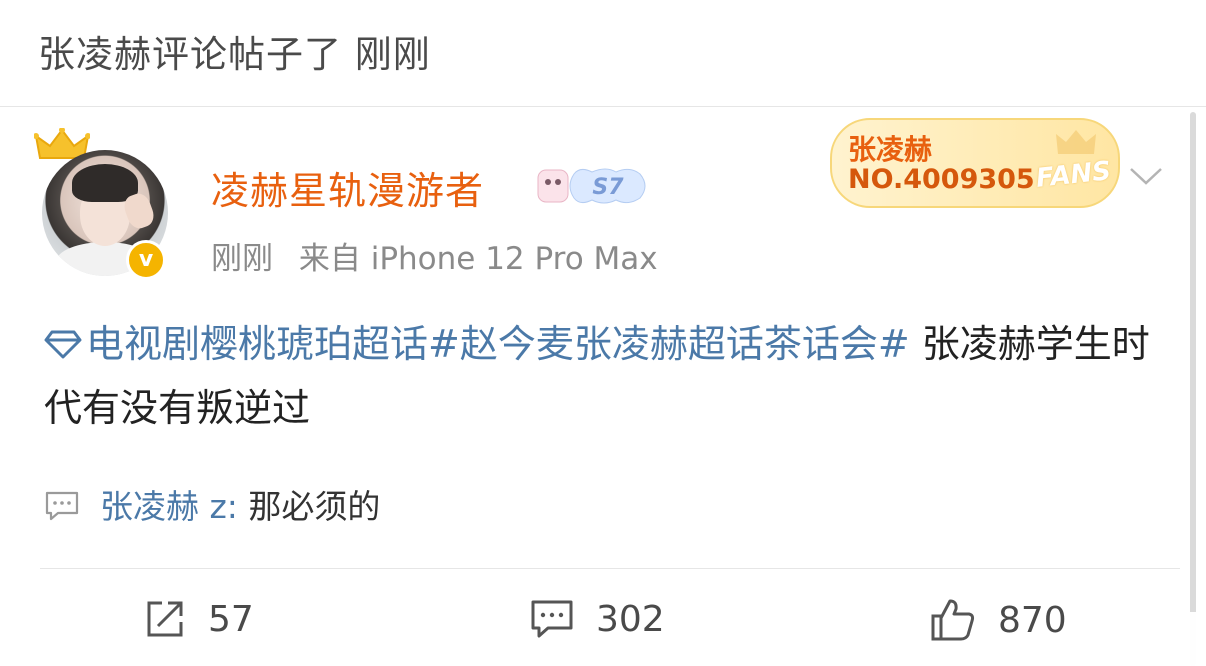  I want to click on fans-badge-name: 张凌赫, so click(890, 149).